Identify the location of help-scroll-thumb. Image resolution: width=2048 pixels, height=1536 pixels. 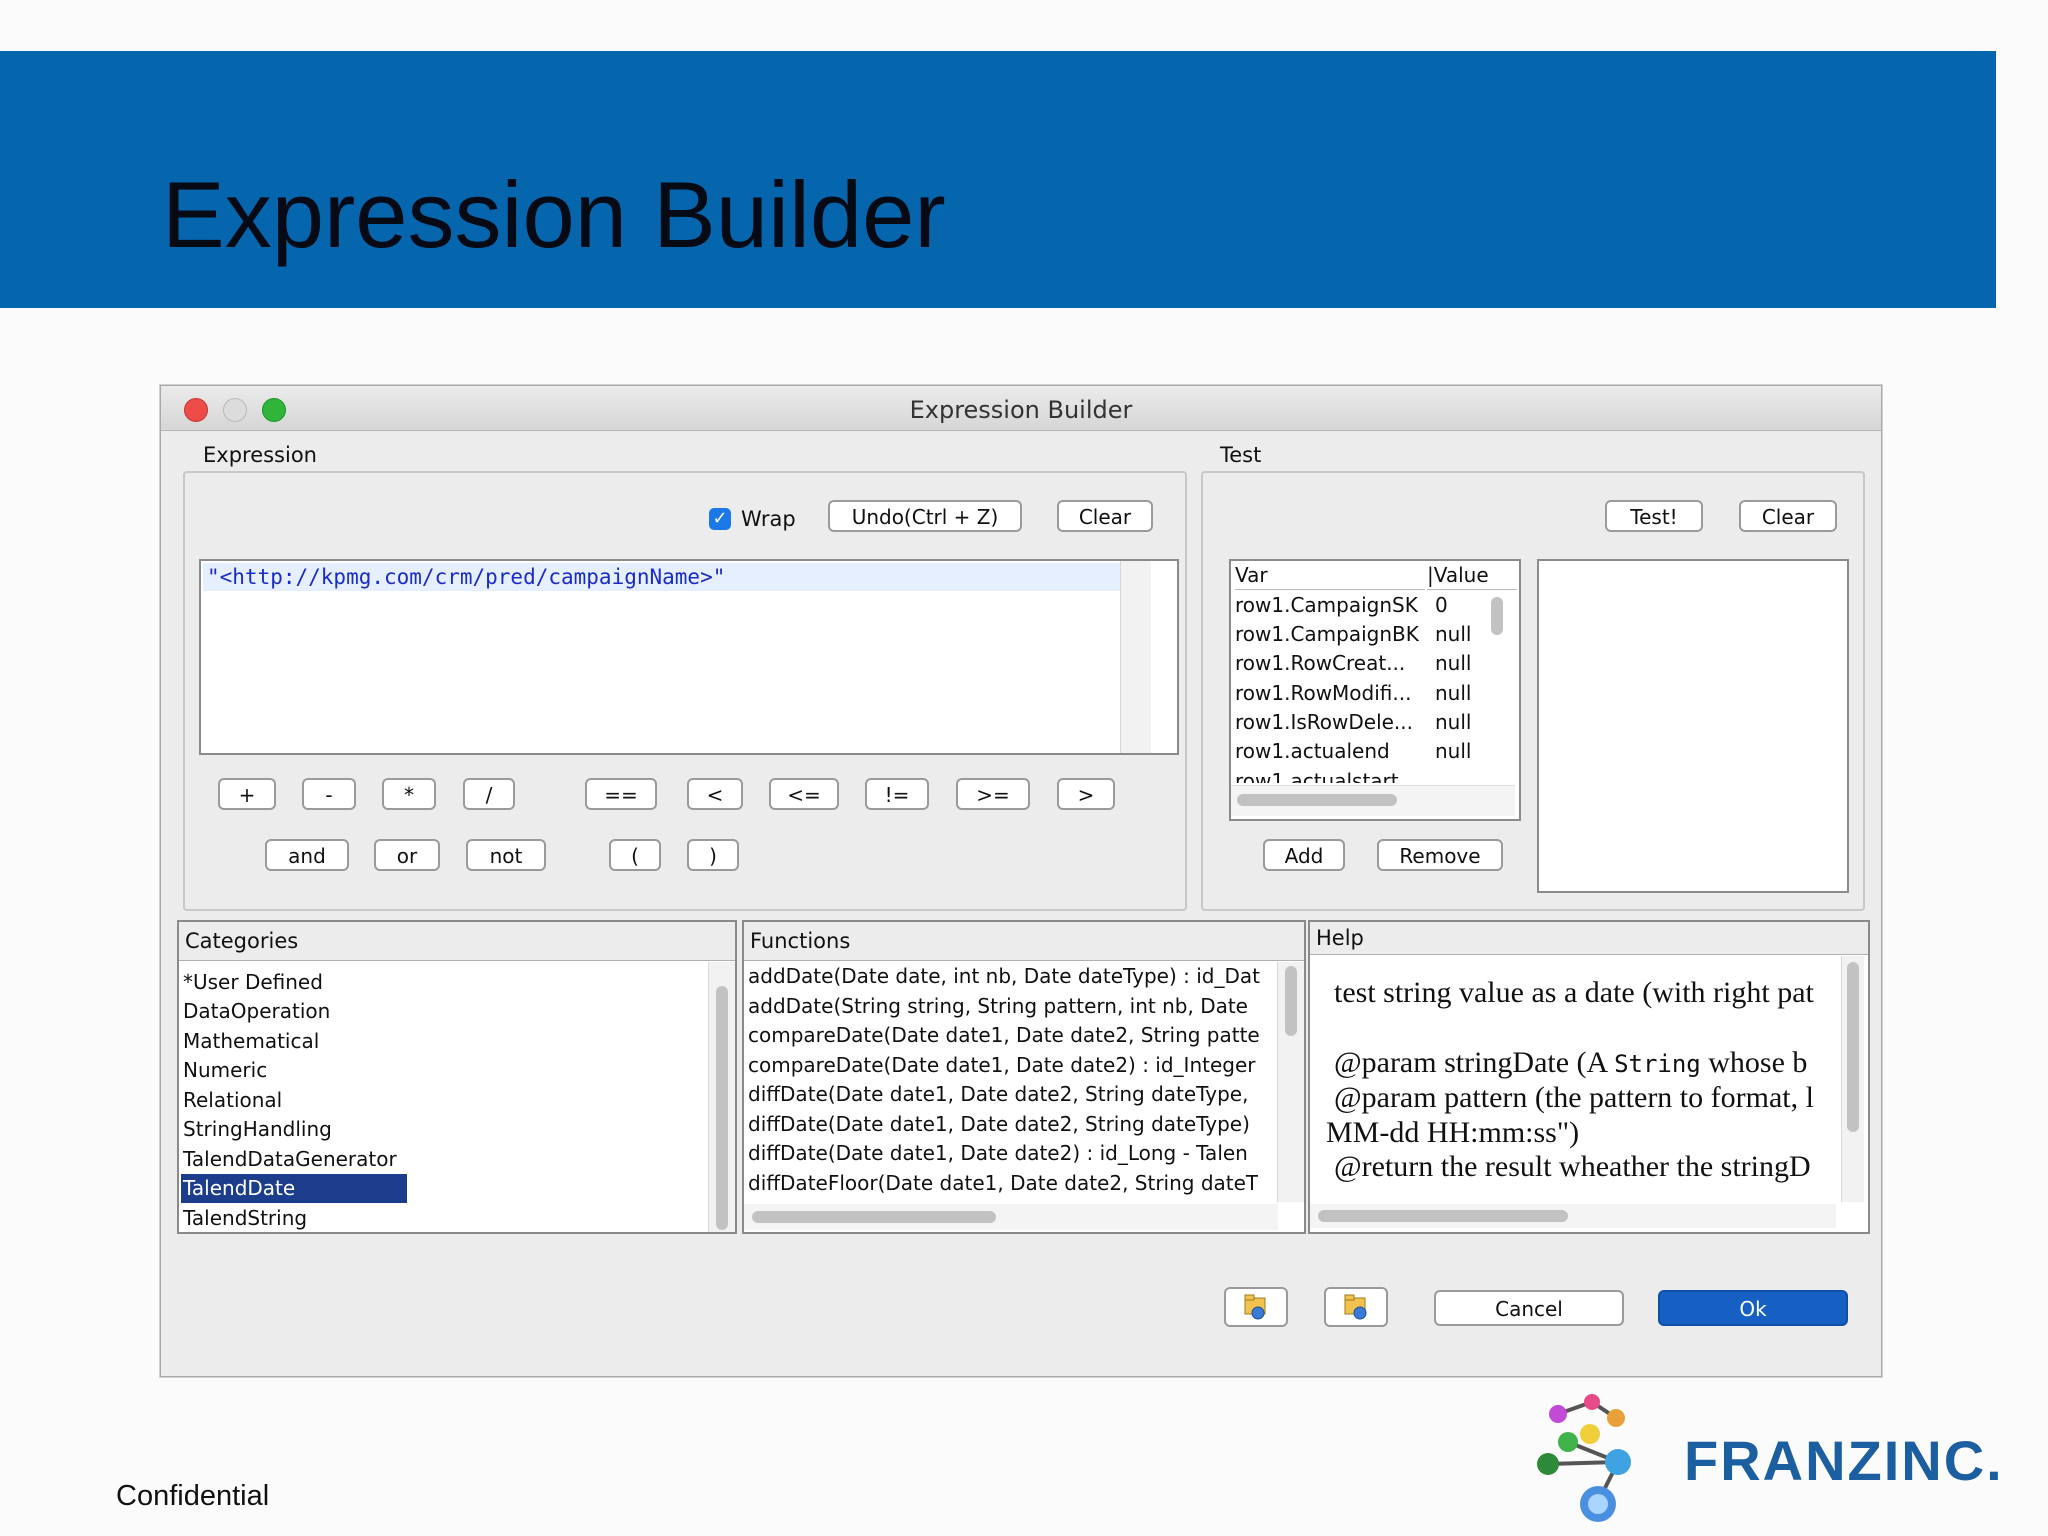
(1853, 1047).